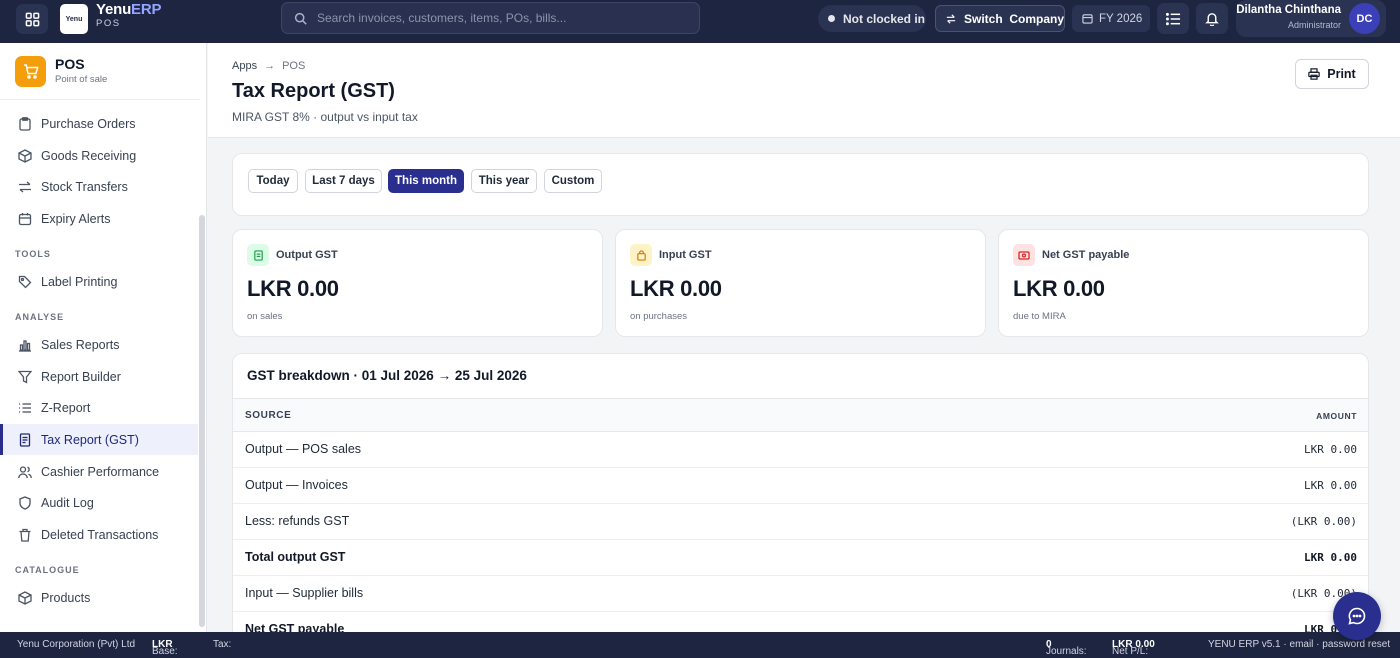 Image resolution: width=1400 pixels, height=658 pixels. What do you see at coordinates (99, 597) in the screenshot?
I see `sidebar-item-products: Products` at bounding box center [99, 597].